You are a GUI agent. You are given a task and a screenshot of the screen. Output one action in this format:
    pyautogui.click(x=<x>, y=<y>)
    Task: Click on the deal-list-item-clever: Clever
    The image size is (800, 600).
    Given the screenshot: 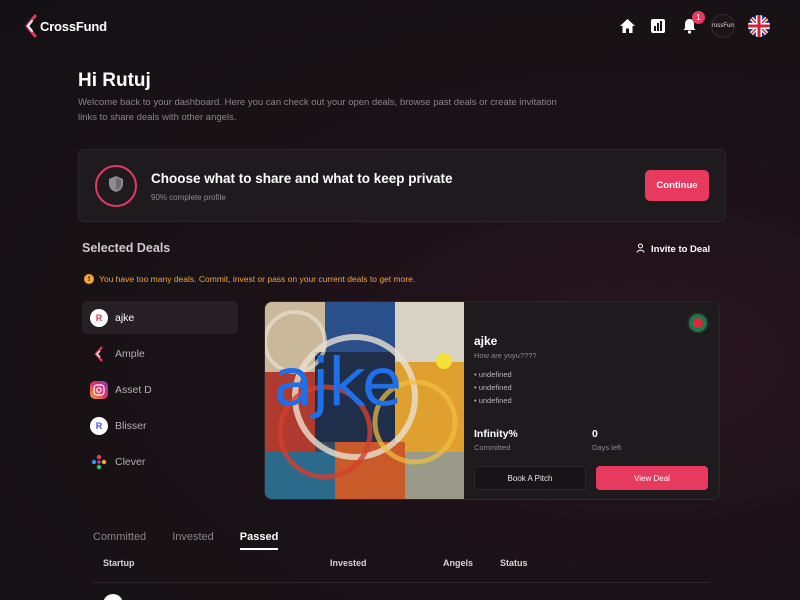 What is the action you would take?
    pyautogui.click(x=160, y=461)
    